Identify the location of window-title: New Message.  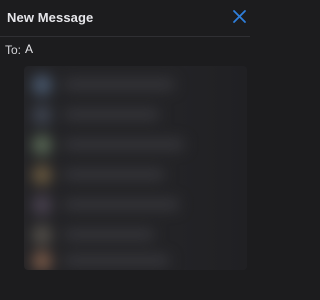
(50, 17).